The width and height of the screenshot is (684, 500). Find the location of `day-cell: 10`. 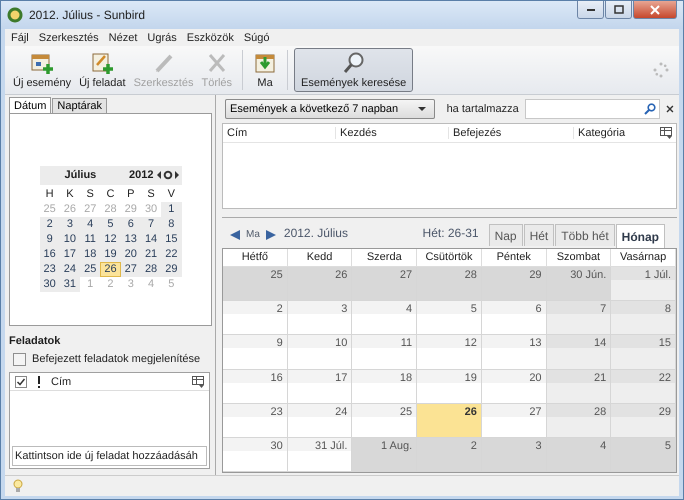

day-cell: 10 is located at coordinates (320, 352).